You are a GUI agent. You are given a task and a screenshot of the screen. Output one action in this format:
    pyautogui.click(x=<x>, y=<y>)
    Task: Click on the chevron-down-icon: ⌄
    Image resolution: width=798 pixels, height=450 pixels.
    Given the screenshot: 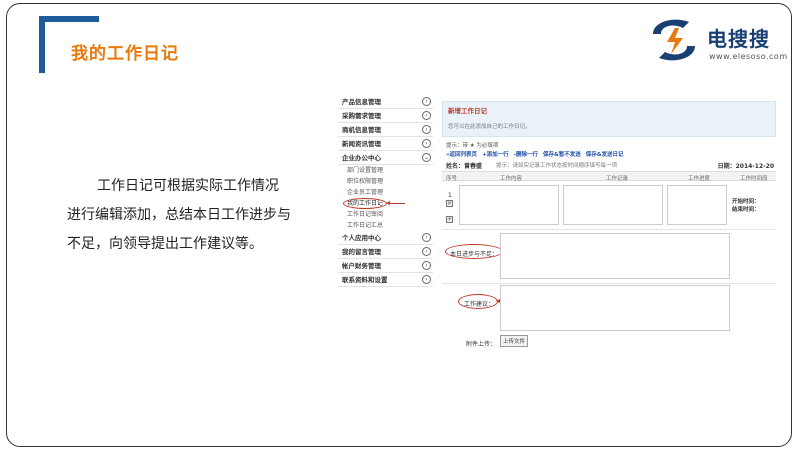 What is the action you would take?
    pyautogui.click(x=426, y=157)
    